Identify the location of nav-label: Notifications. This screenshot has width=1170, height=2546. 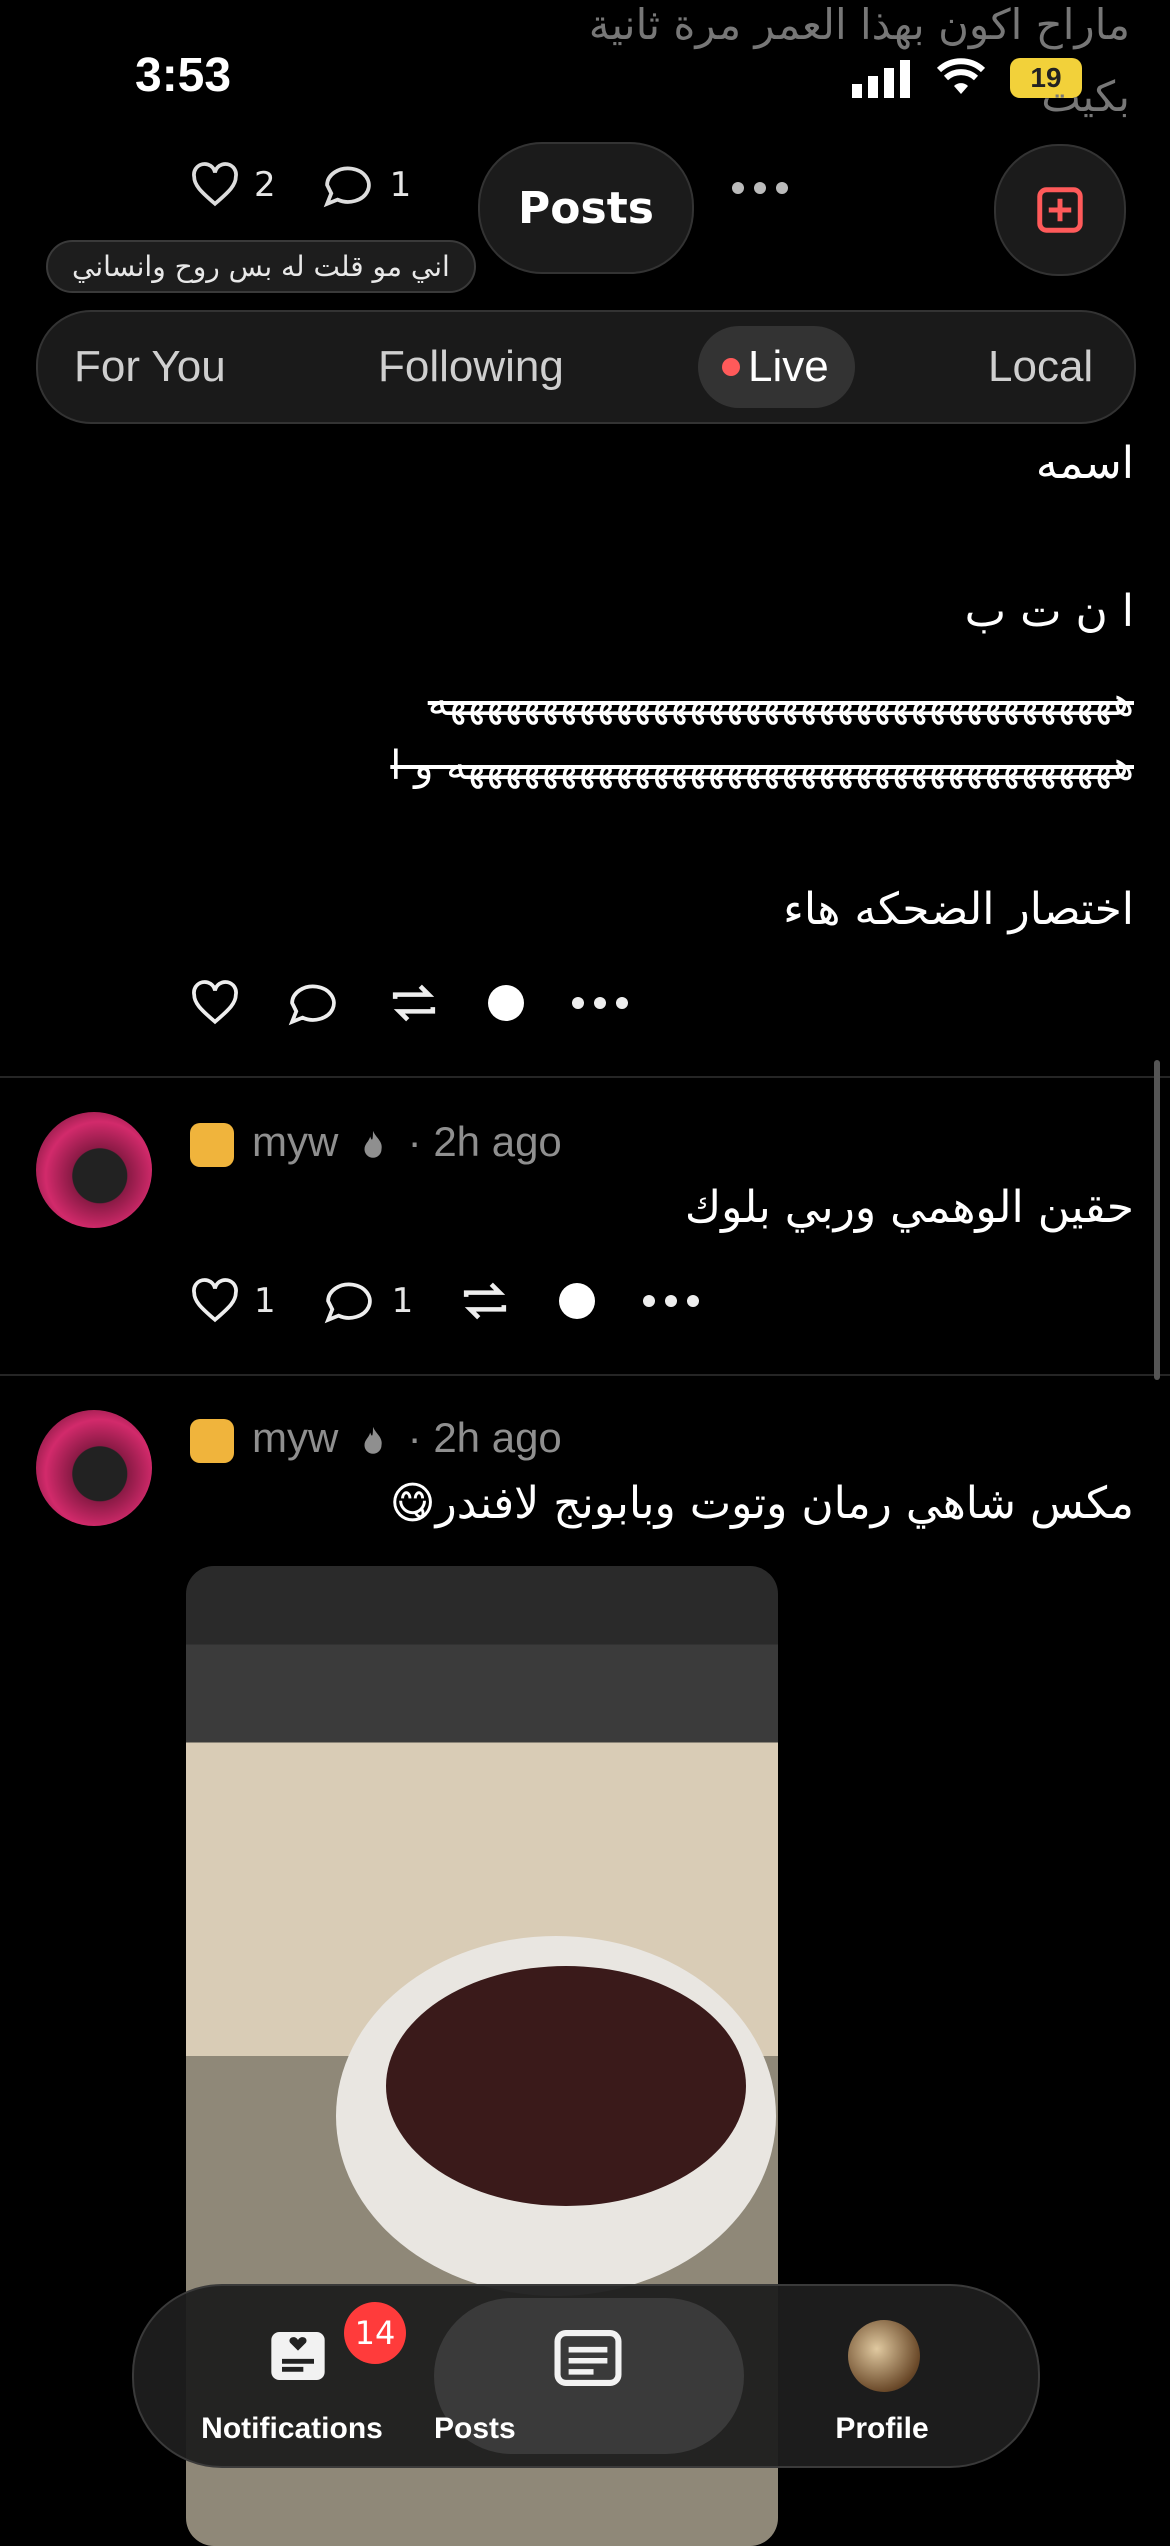
(292, 2428).